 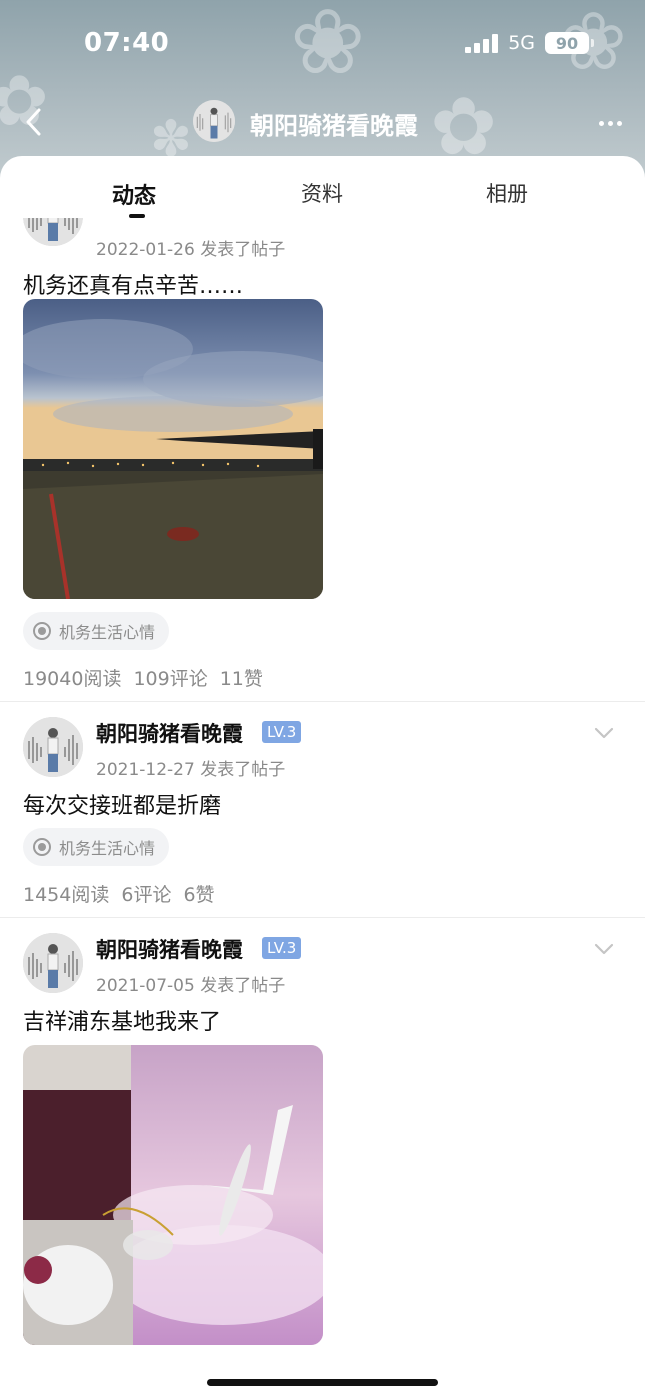 I want to click on read-count: 1454阅读, so click(x=66, y=895).